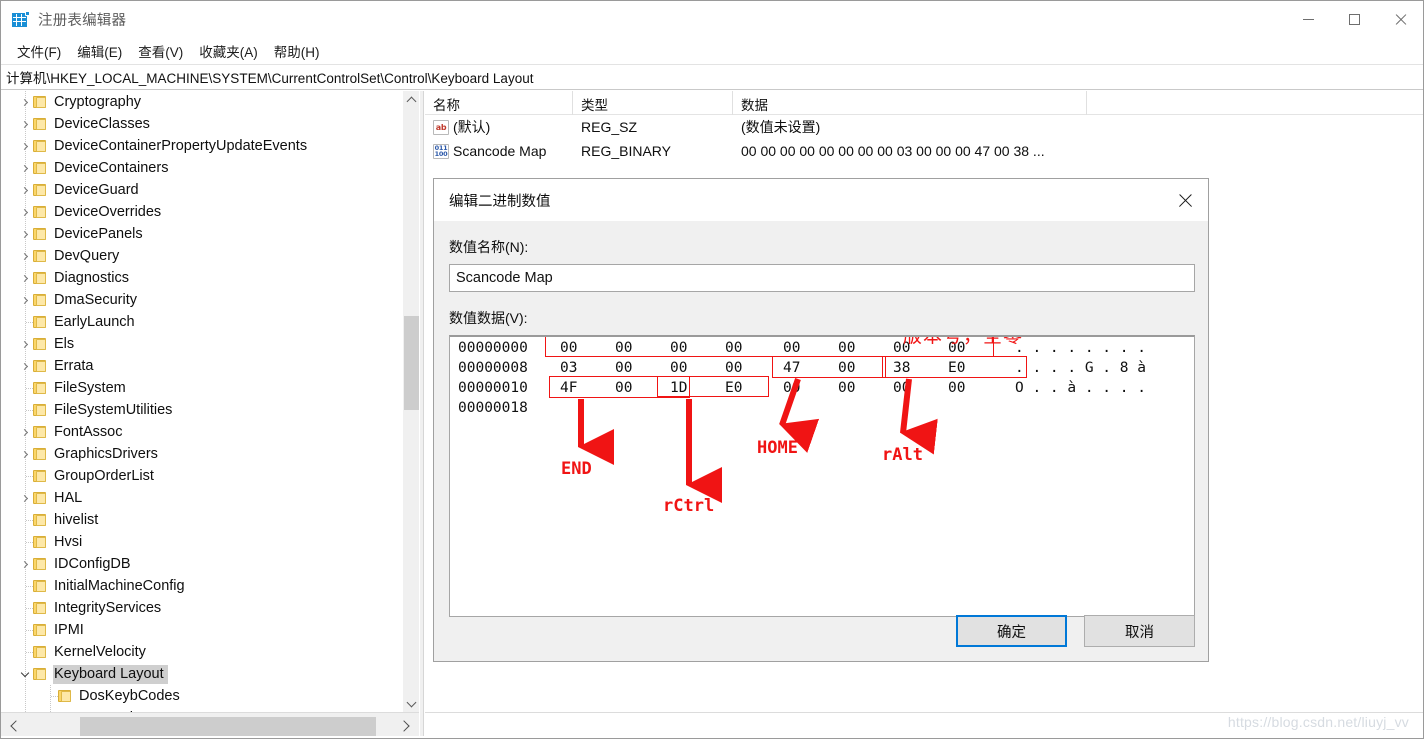  What do you see at coordinates (201, 432) in the screenshot?
I see `tree-item: FontAssoc` at bounding box center [201, 432].